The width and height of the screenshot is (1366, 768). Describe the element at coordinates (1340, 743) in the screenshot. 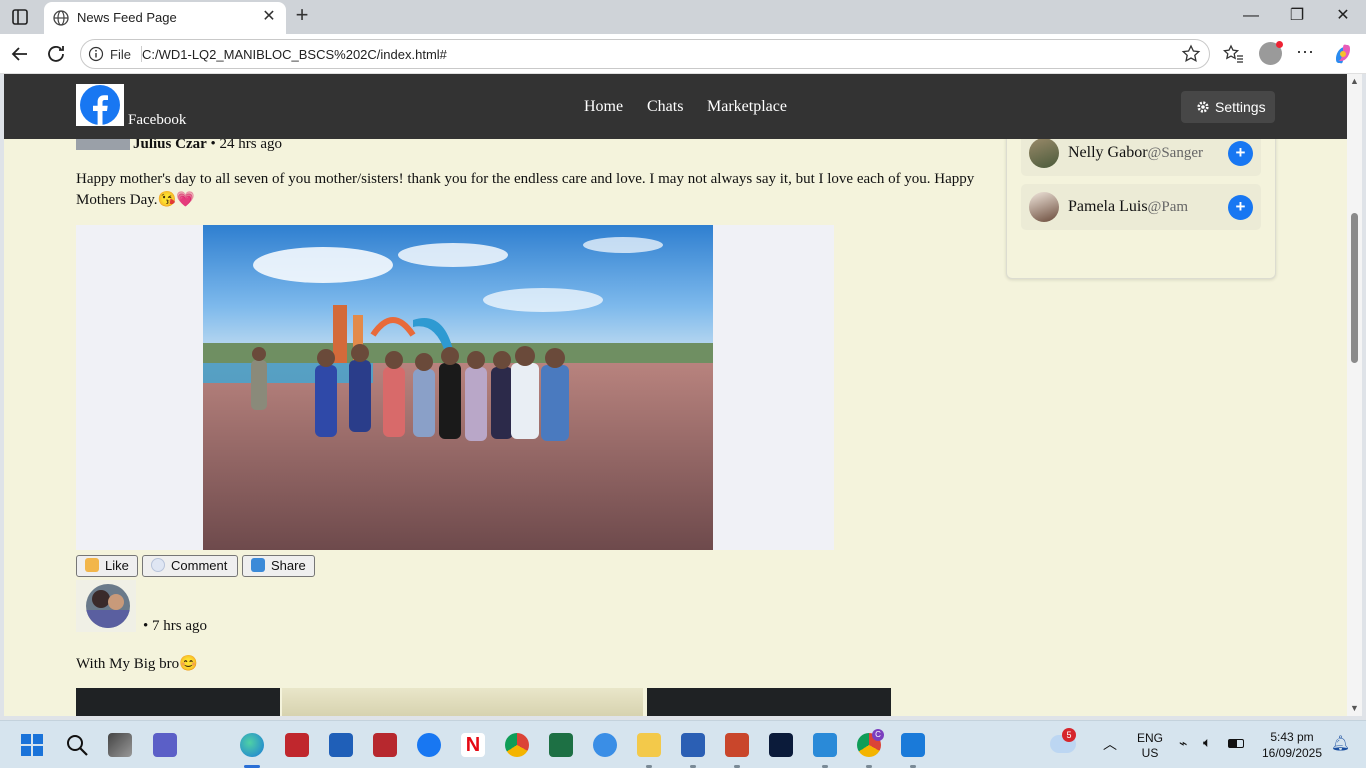

I see `notification-bell-icon: 🔔︎` at that location.